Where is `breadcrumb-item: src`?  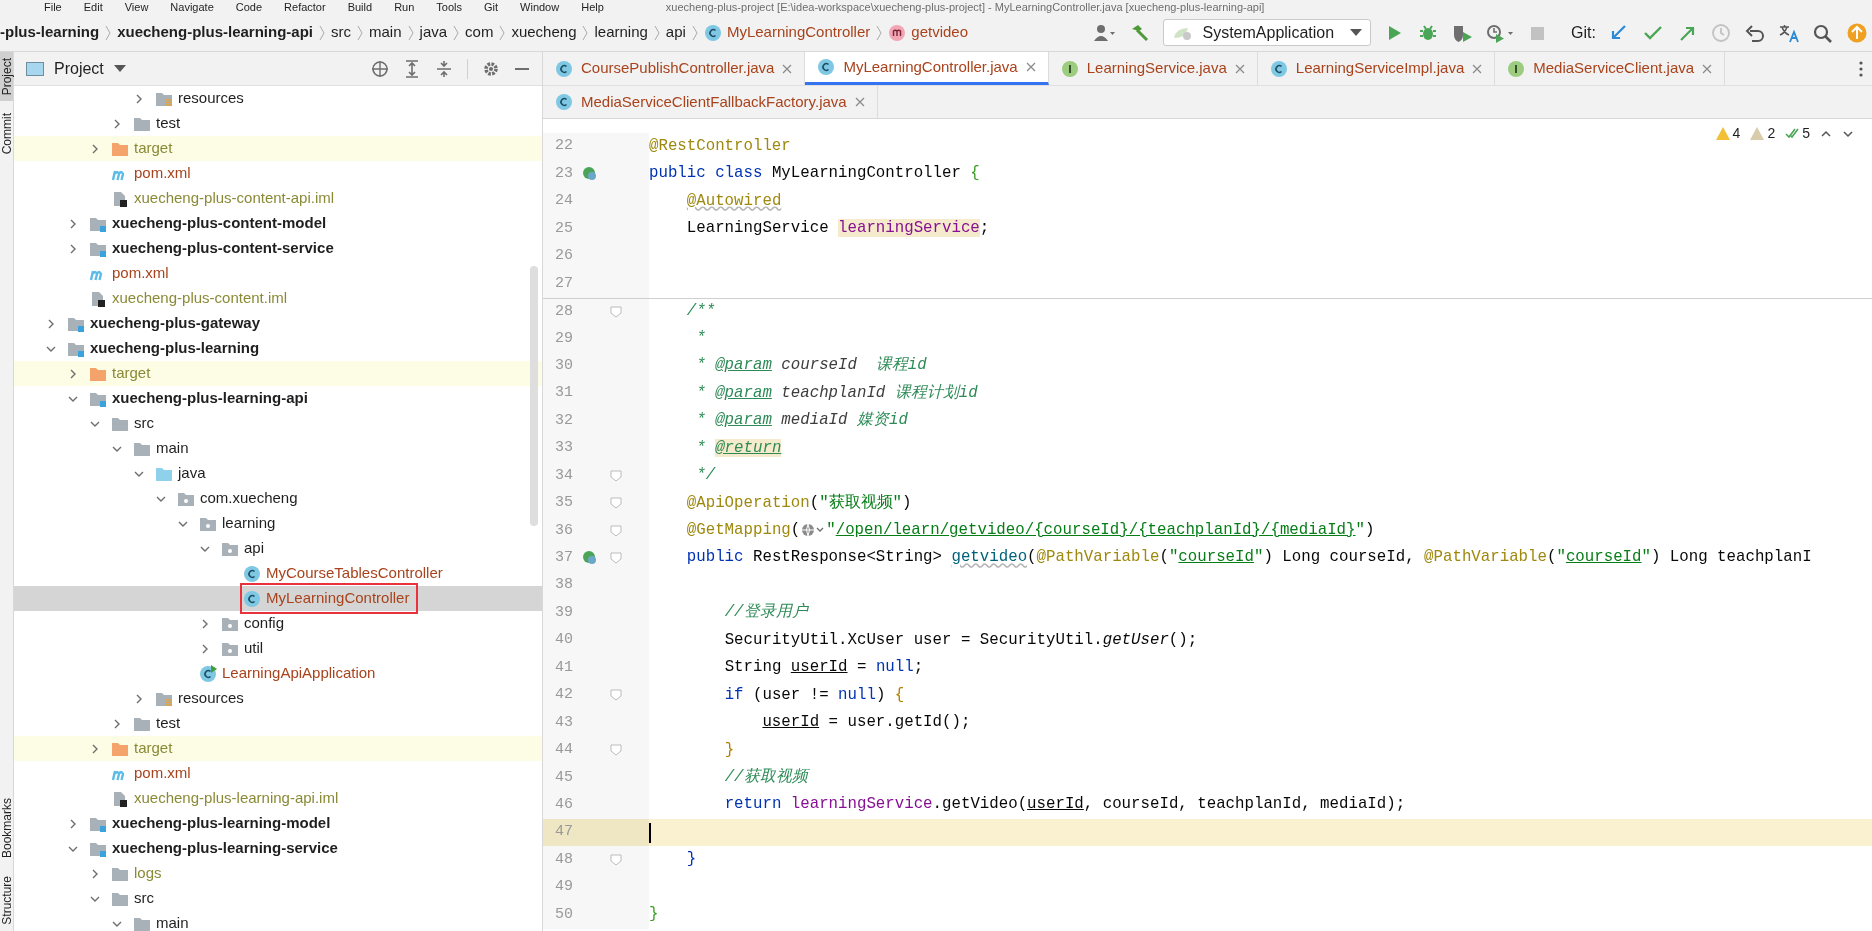
breadcrumb-item: src is located at coordinates (341, 32).